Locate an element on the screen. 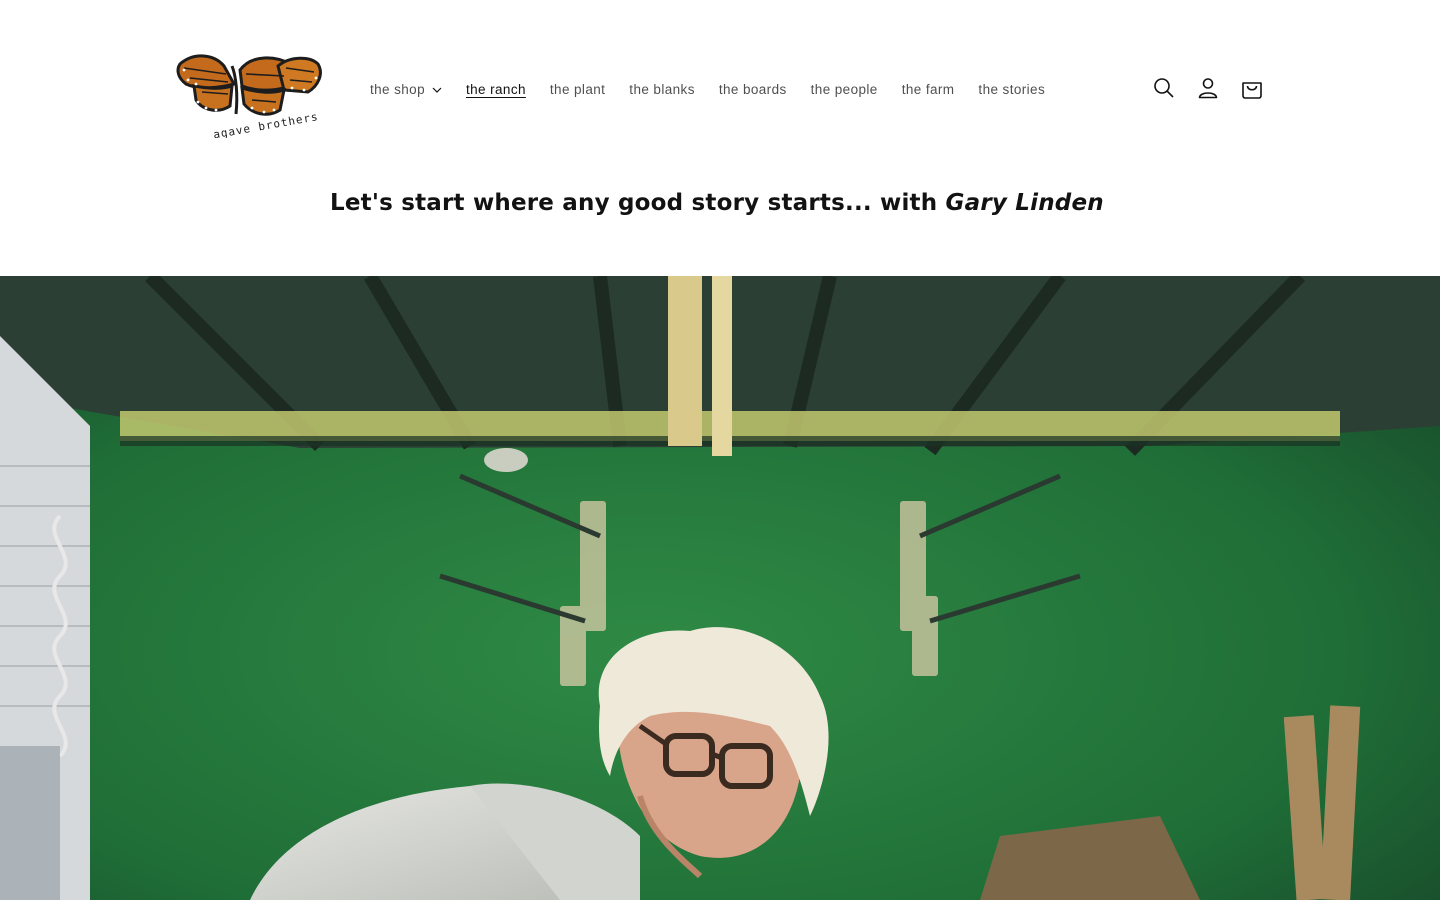  nav-item-label: the blanks is located at coordinates (662, 89).